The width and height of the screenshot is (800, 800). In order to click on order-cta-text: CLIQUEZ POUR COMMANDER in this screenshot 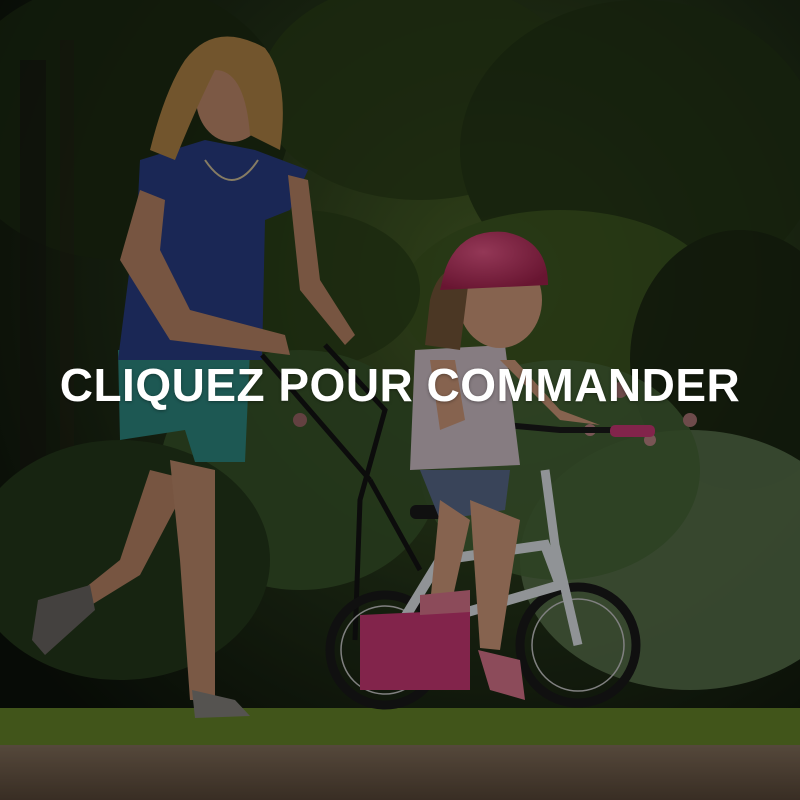, I will do `click(400, 385)`.